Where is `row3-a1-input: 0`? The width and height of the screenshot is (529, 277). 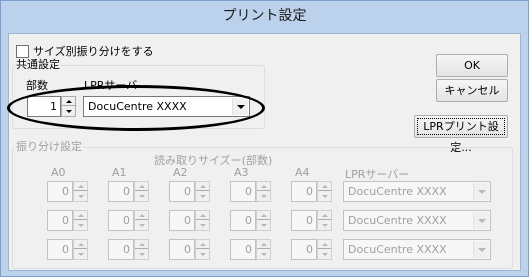
row3-a1-input: 0 is located at coordinates (121, 249).